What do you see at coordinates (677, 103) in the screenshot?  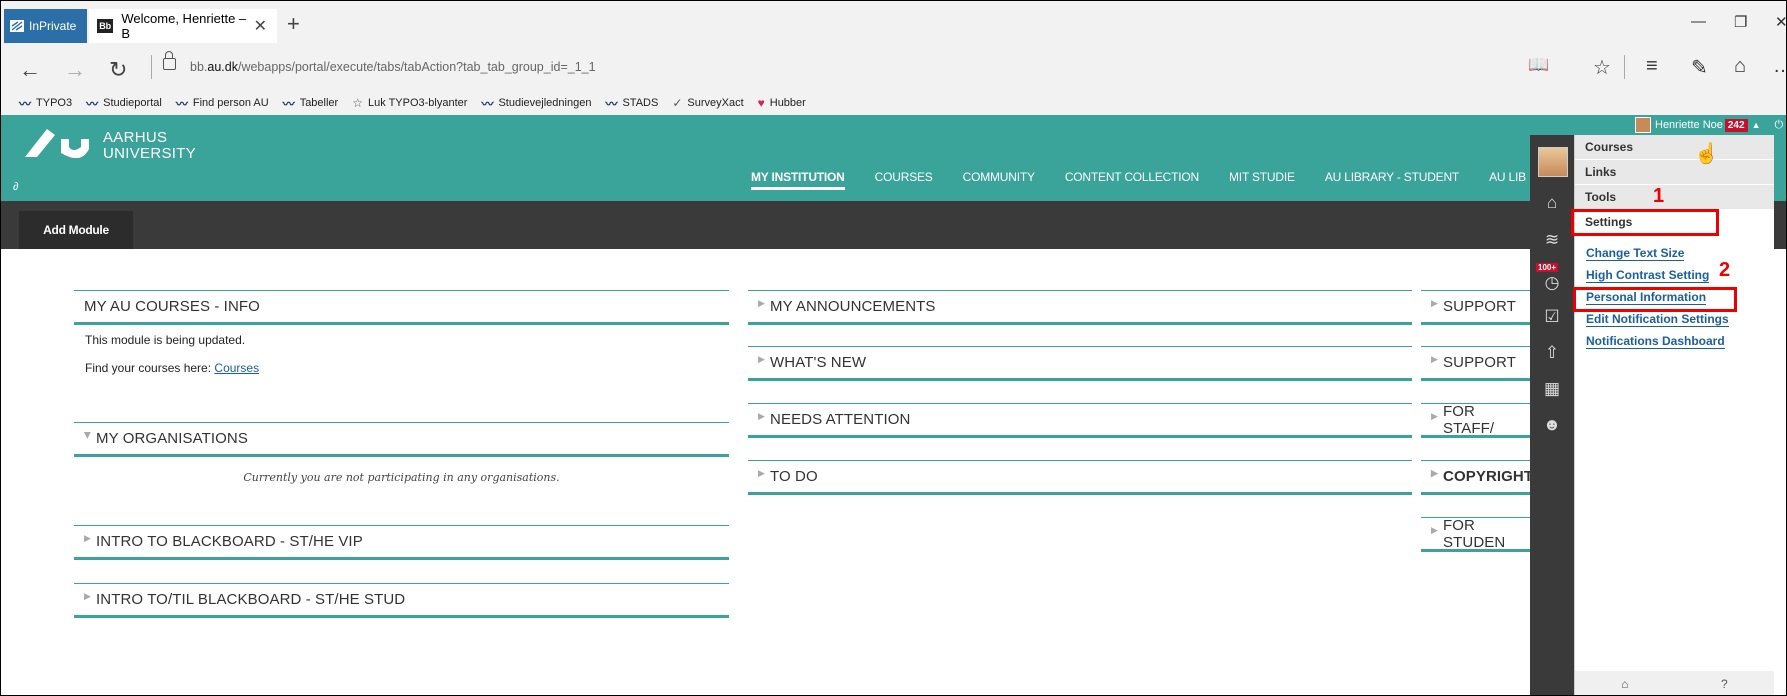 I see `check-icon: ✓` at bounding box center [677, 103].